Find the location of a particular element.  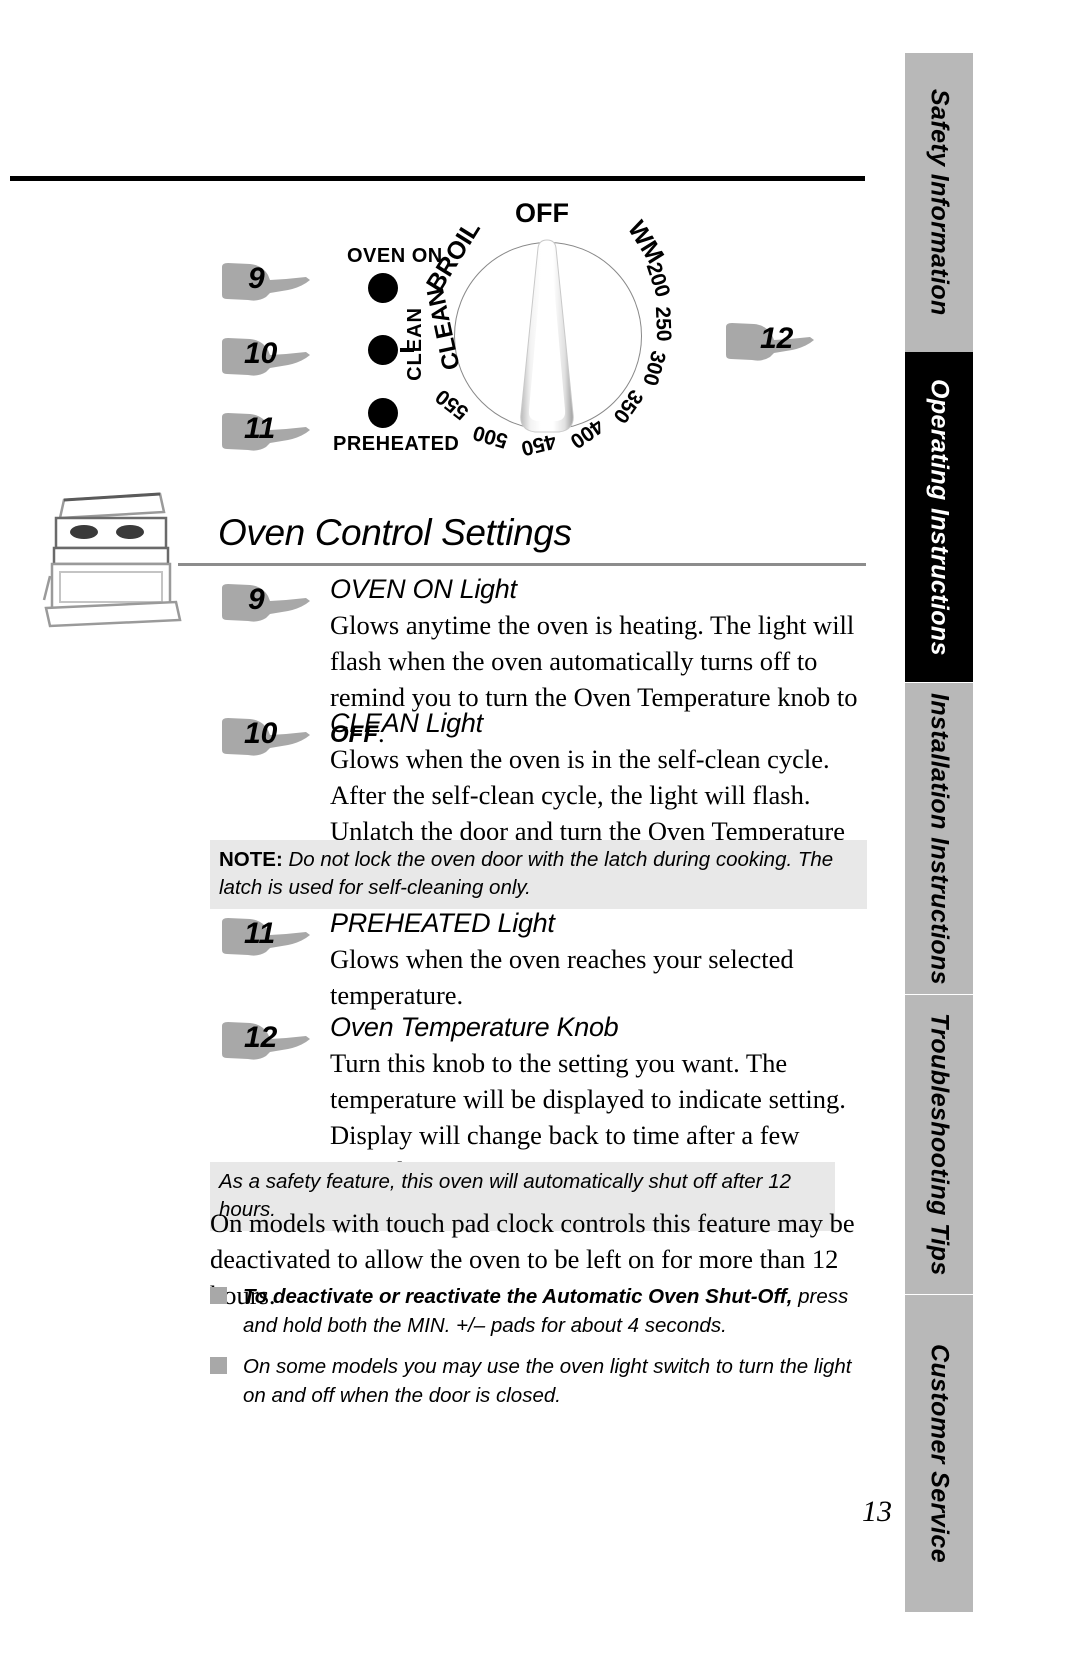

dial-pointer-knob is located at coordinates (547, 336).